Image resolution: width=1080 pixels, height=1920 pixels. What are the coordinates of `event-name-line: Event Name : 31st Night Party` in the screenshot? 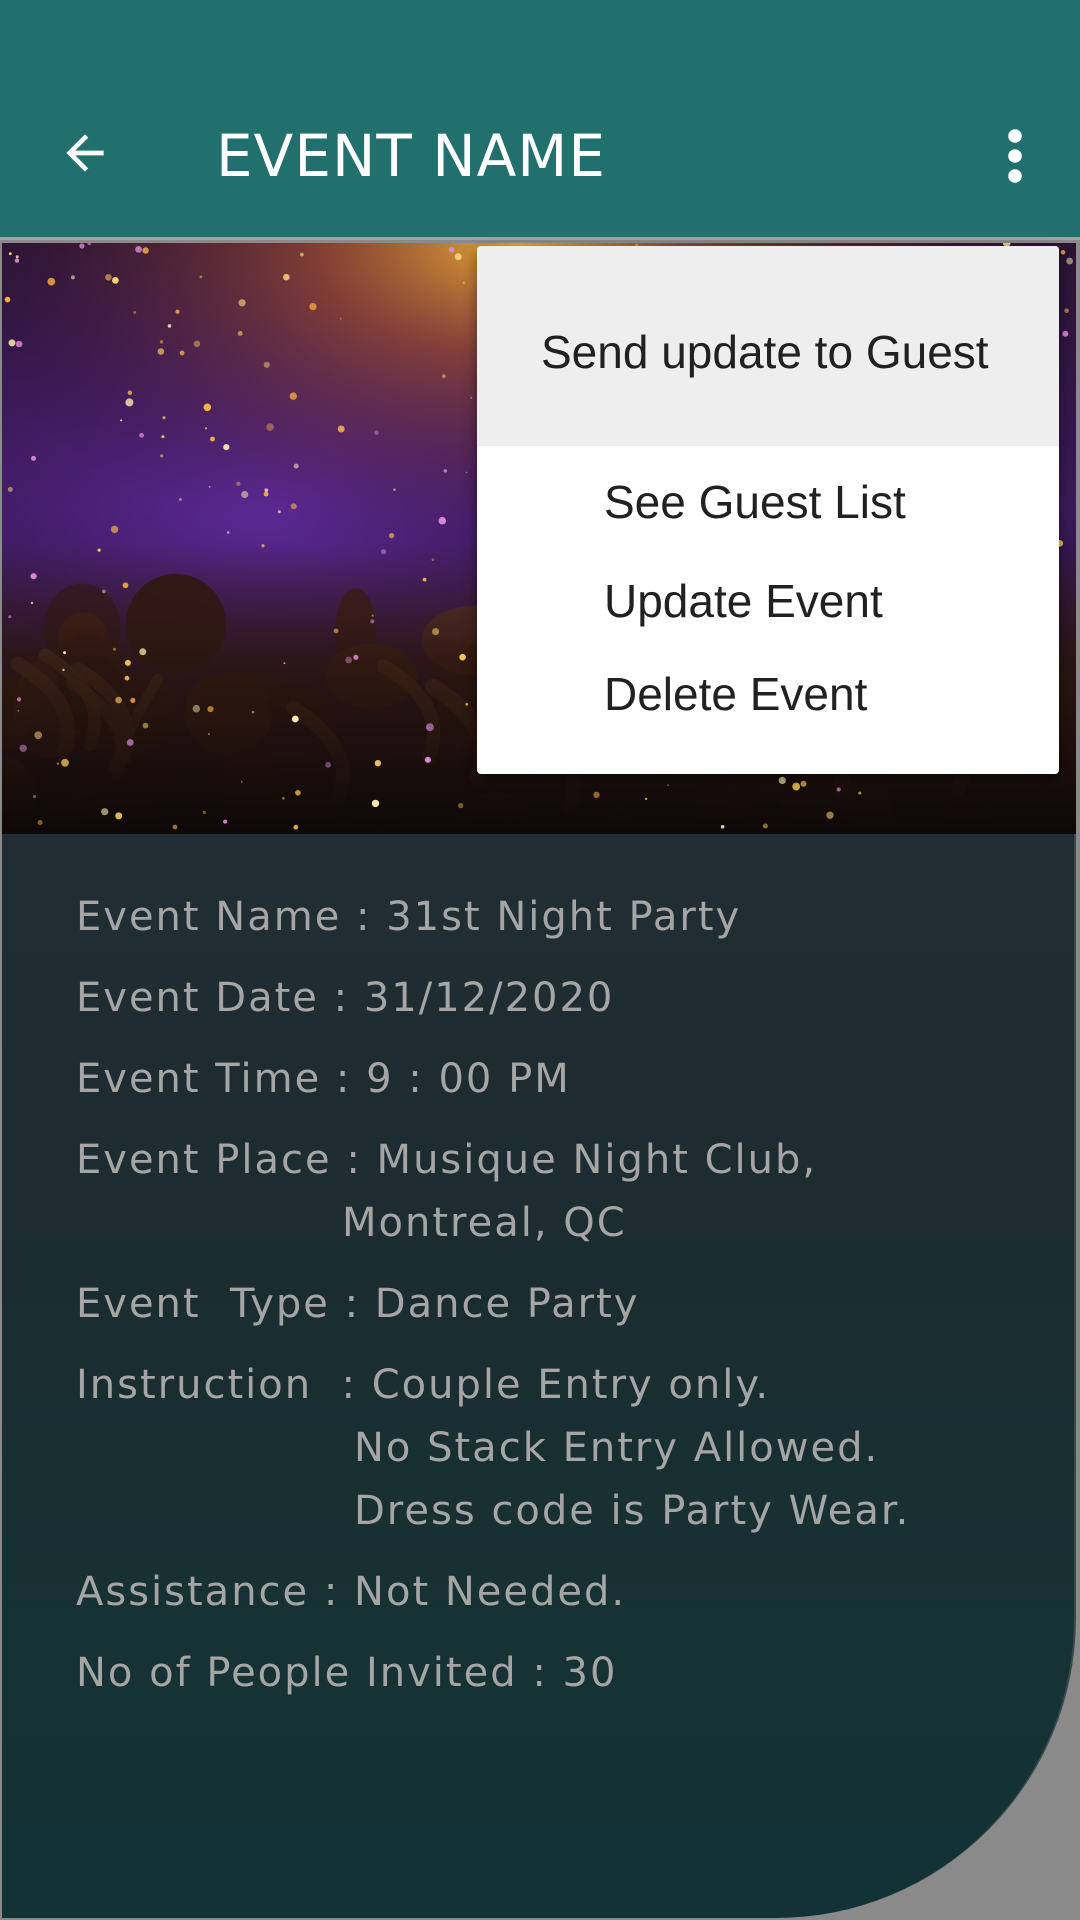 It's located at (409, 917).